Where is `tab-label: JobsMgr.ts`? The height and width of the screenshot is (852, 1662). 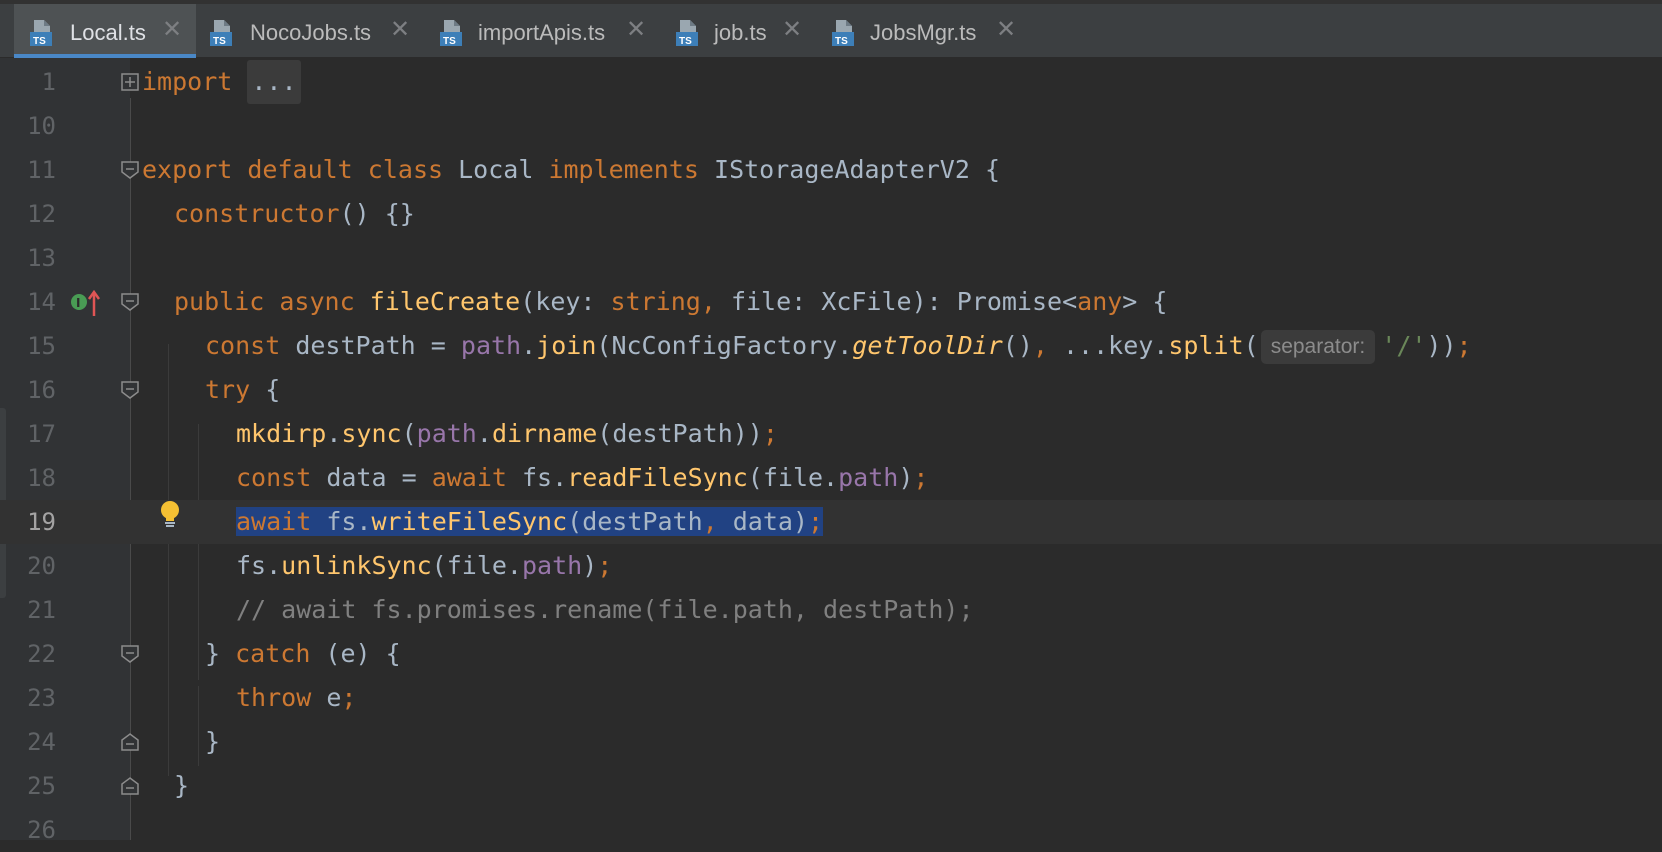 tab-label: JobsMgr.ts is located at coordinates (923, 32).